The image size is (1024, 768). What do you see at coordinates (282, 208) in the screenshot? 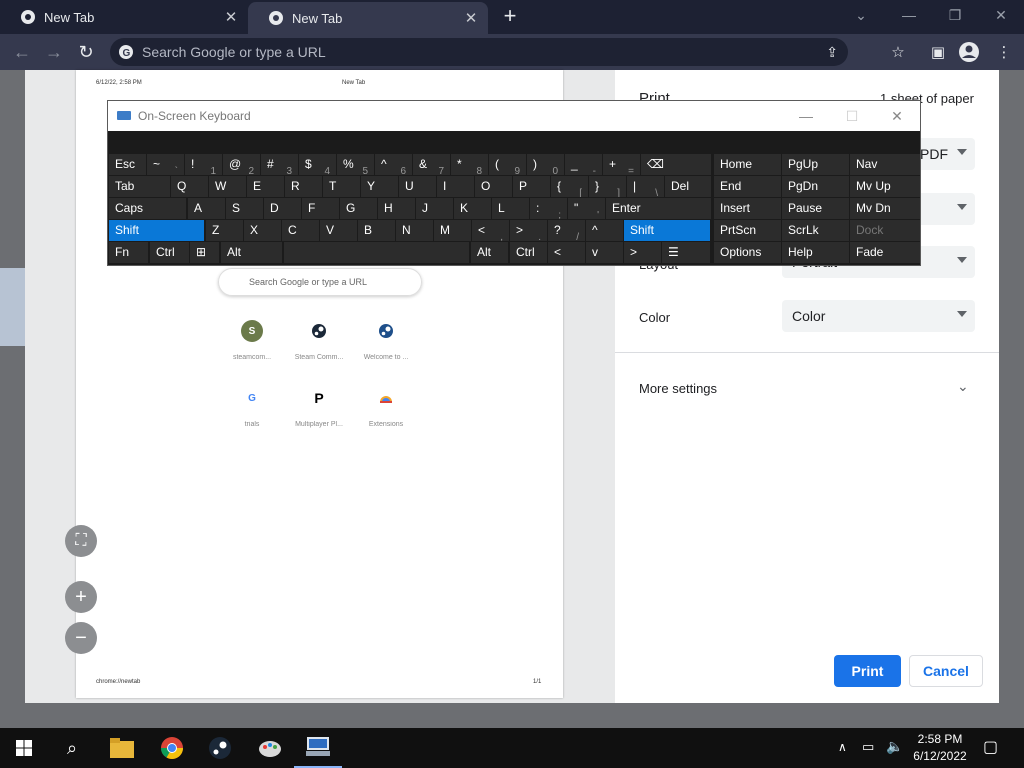
I see `osk-key: D` at bounding box center [282, 208].